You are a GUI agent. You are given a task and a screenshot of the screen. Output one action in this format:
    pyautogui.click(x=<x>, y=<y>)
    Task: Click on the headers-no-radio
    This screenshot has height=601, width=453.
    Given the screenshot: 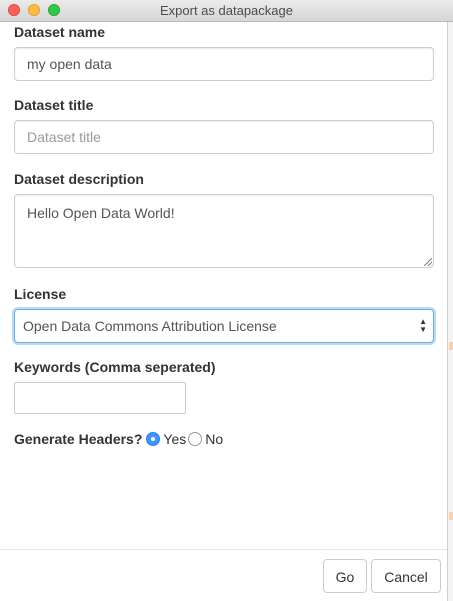 What is the action you would take?
    pyautogui.click(x=195, y=439)
    